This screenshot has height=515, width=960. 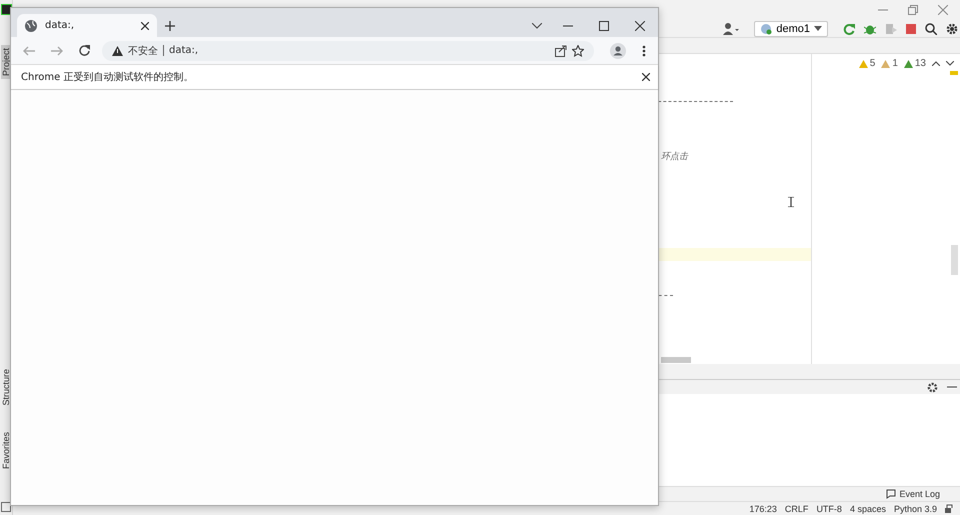 I want to click on stop-icon, so click(x=911, y=29).